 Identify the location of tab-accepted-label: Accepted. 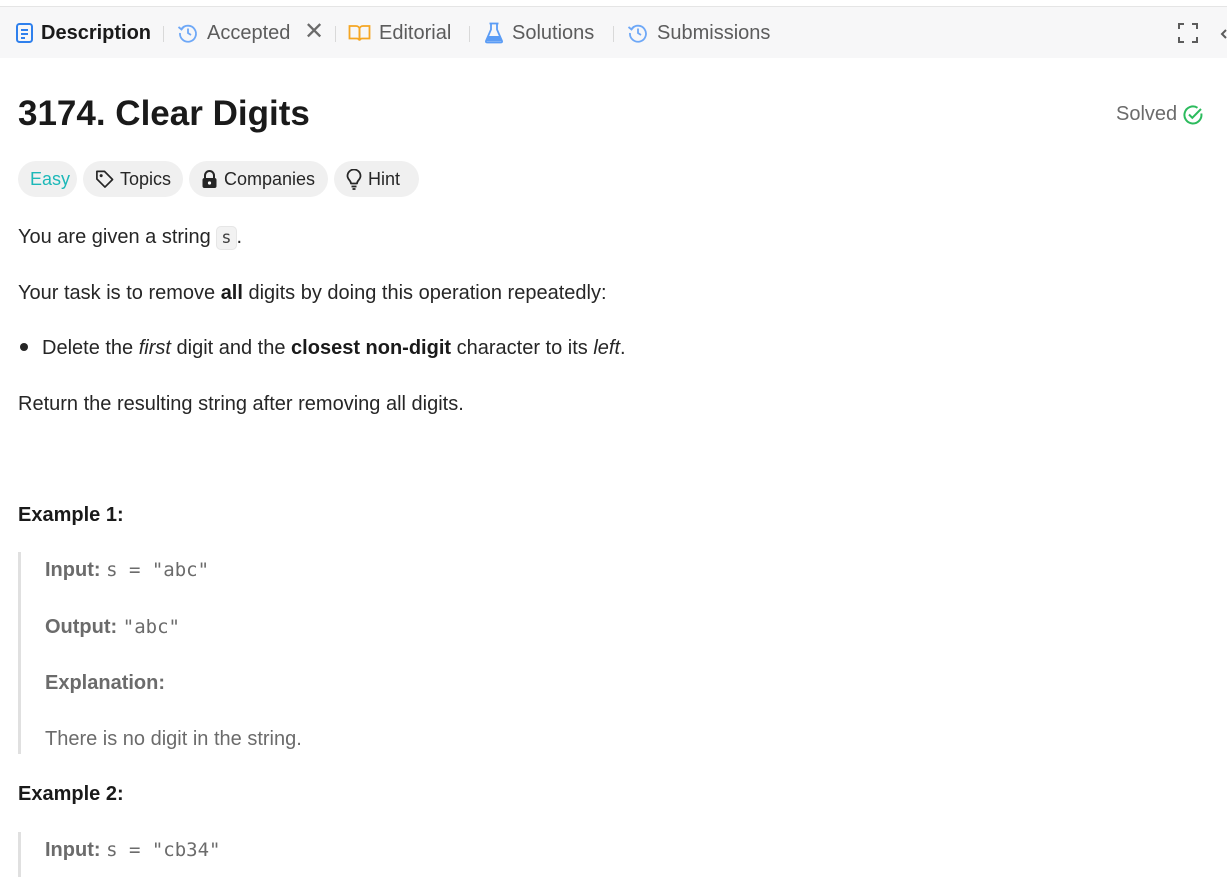
(249, 32).